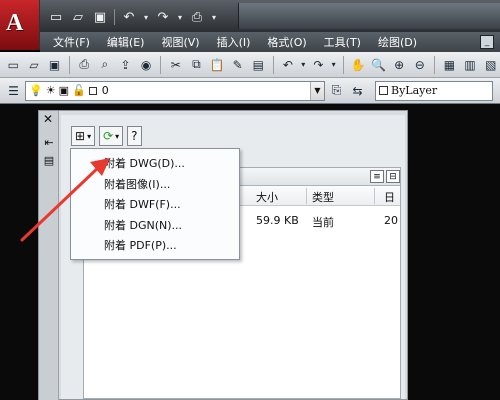 Image resolution: width=500 pixels, height=400 pixels. I want to click on color-control-dropdown: ByLayer, so click(434, 90).